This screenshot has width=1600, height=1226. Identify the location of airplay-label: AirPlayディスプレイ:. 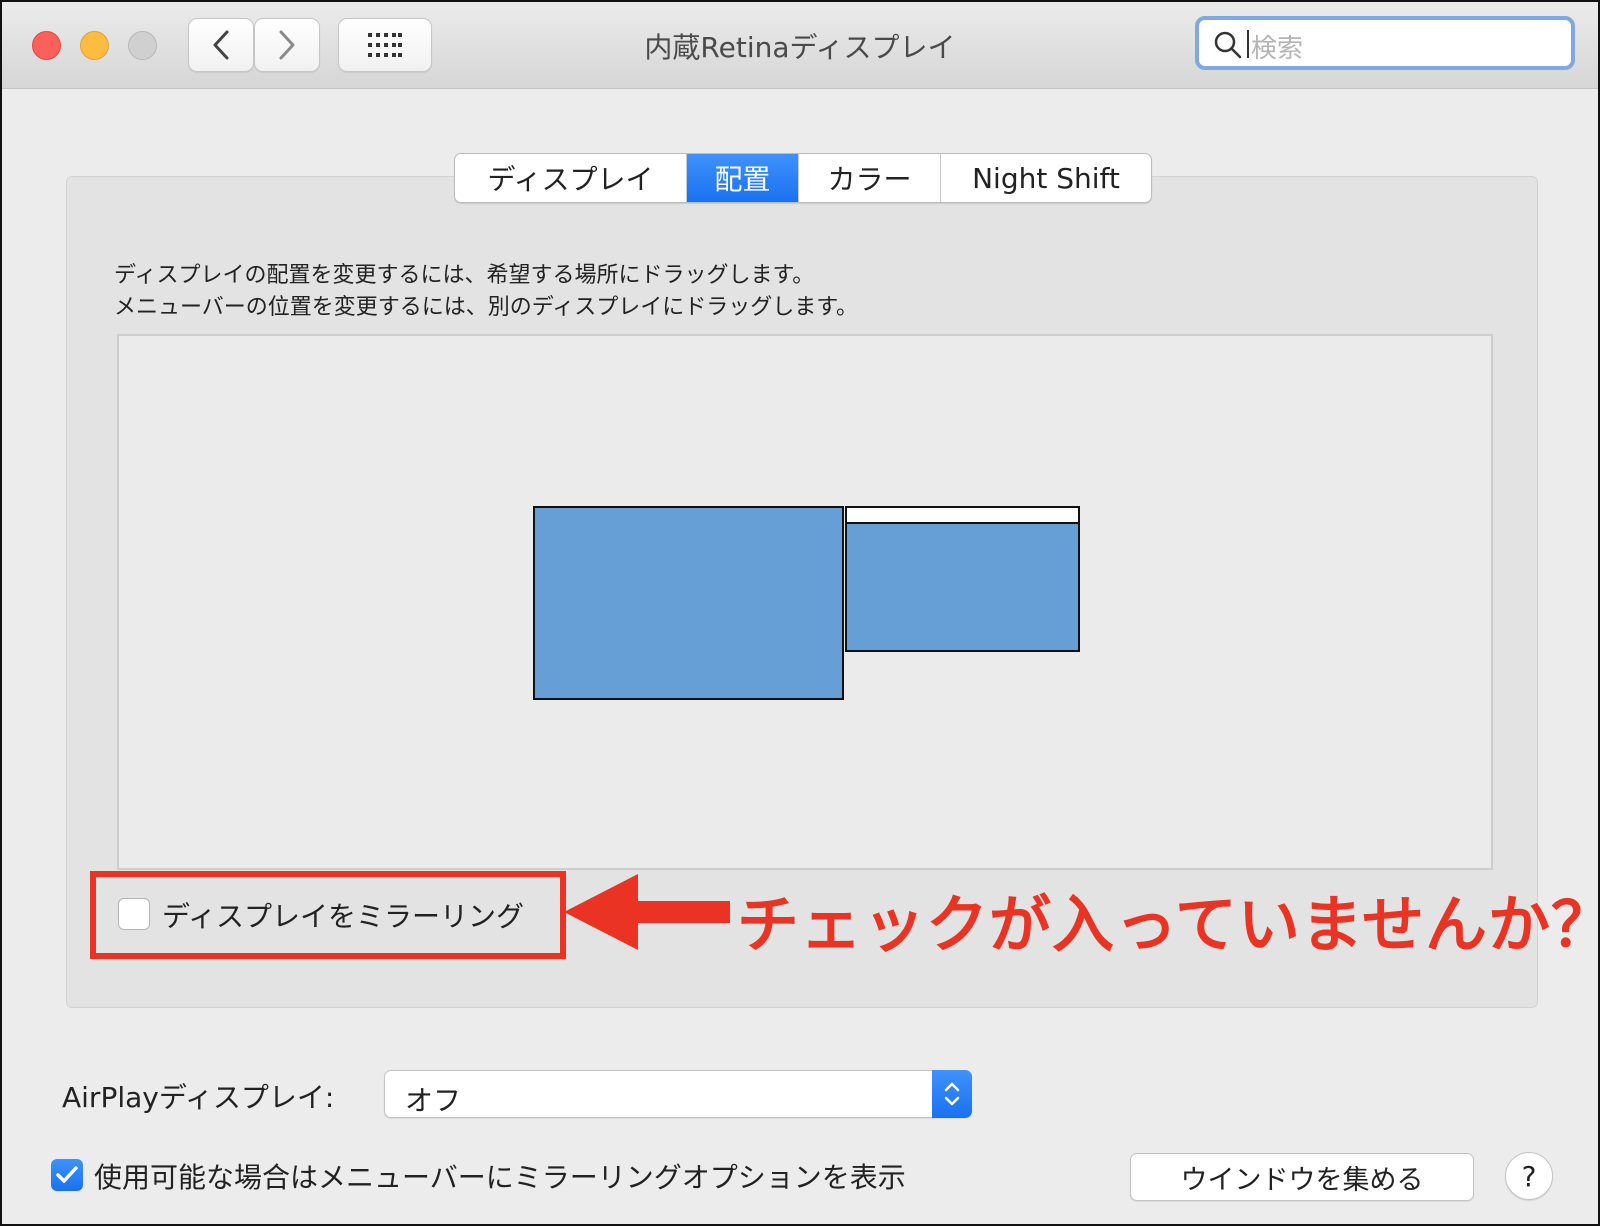
(198, 1097).